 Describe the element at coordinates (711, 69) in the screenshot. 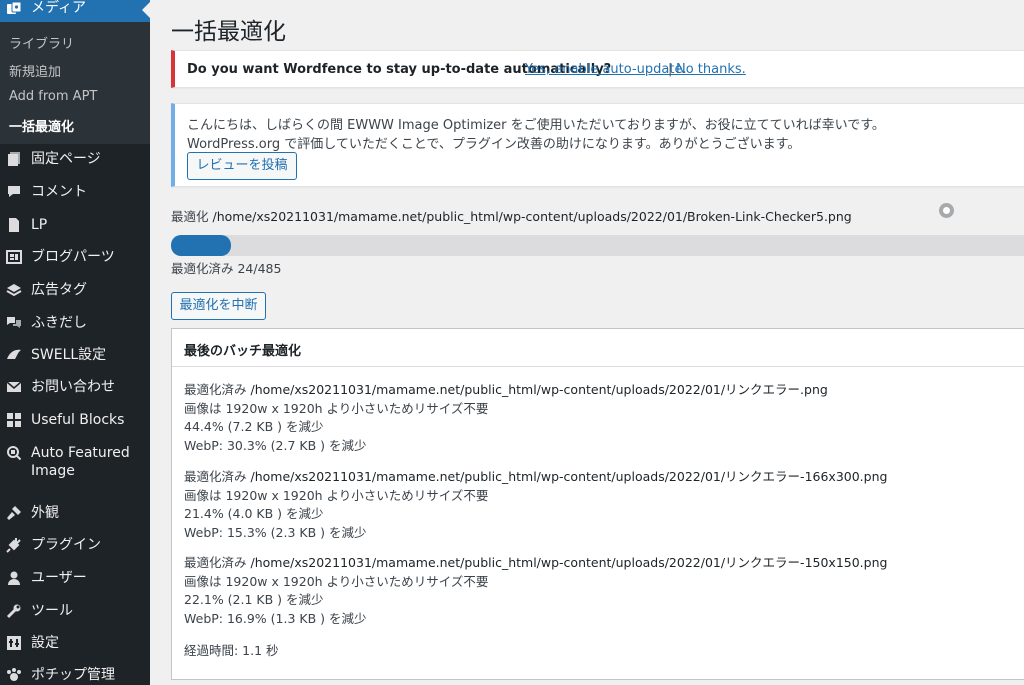

I see `no-thanks-link: No thanks.` at that location.